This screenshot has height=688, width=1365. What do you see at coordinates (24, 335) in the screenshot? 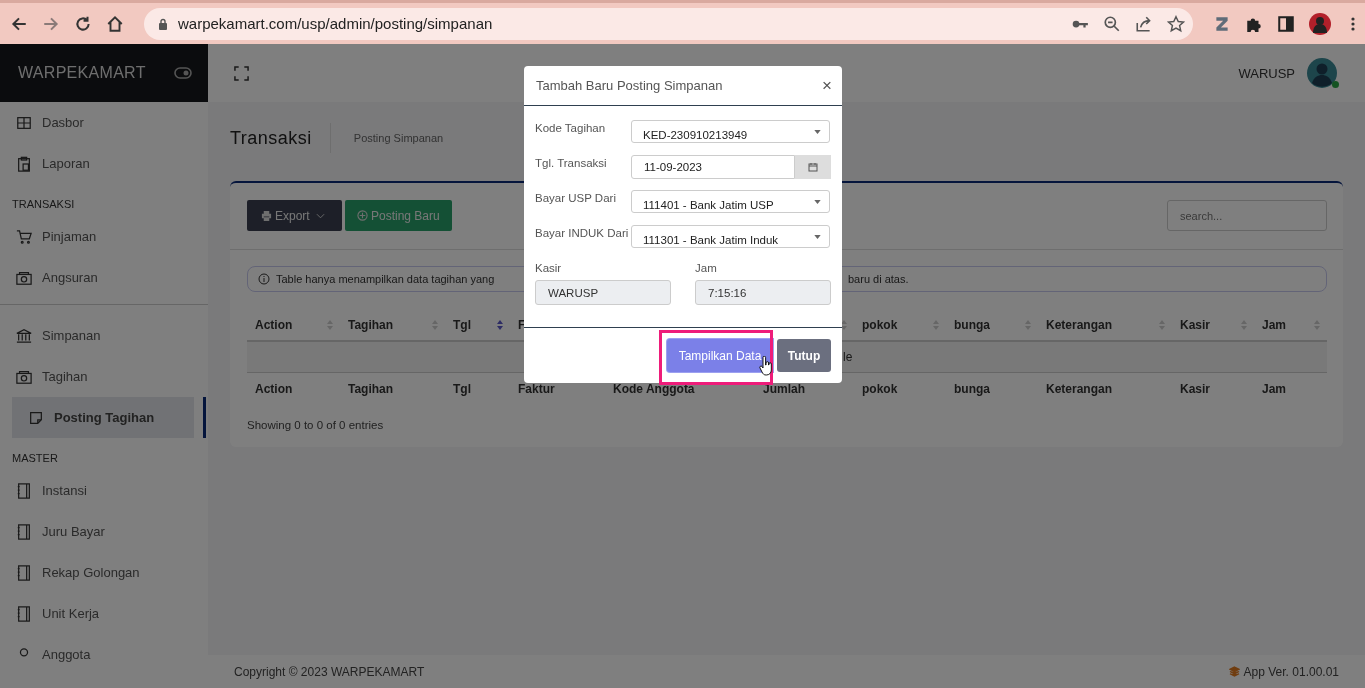
I see `bank-icon` at bounding box center [24, 335].